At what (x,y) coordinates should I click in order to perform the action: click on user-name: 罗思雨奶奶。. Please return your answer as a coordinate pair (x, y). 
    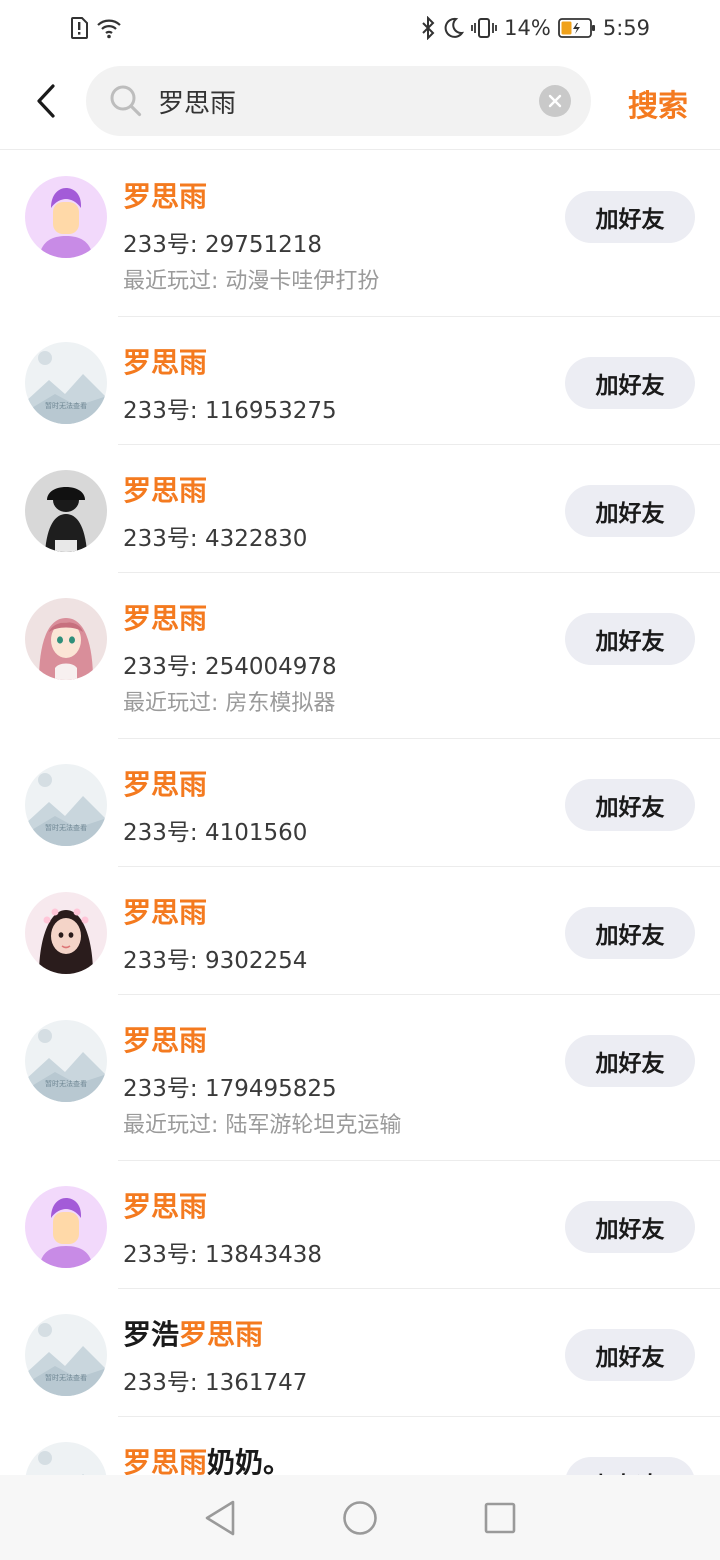
    Looking at the image, I should click on (207, 1458).